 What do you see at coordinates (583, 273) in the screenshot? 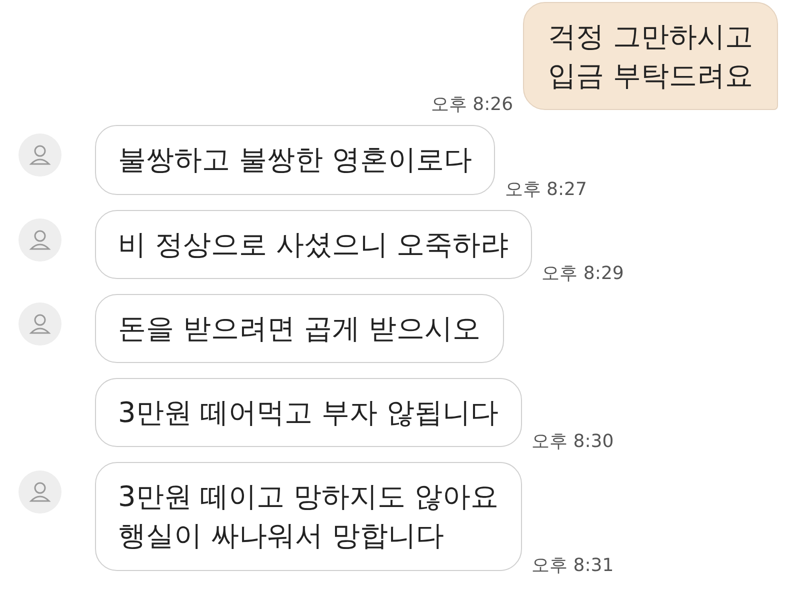
I see `message-time: 오후 8:29` at bounding box center [583, 273].